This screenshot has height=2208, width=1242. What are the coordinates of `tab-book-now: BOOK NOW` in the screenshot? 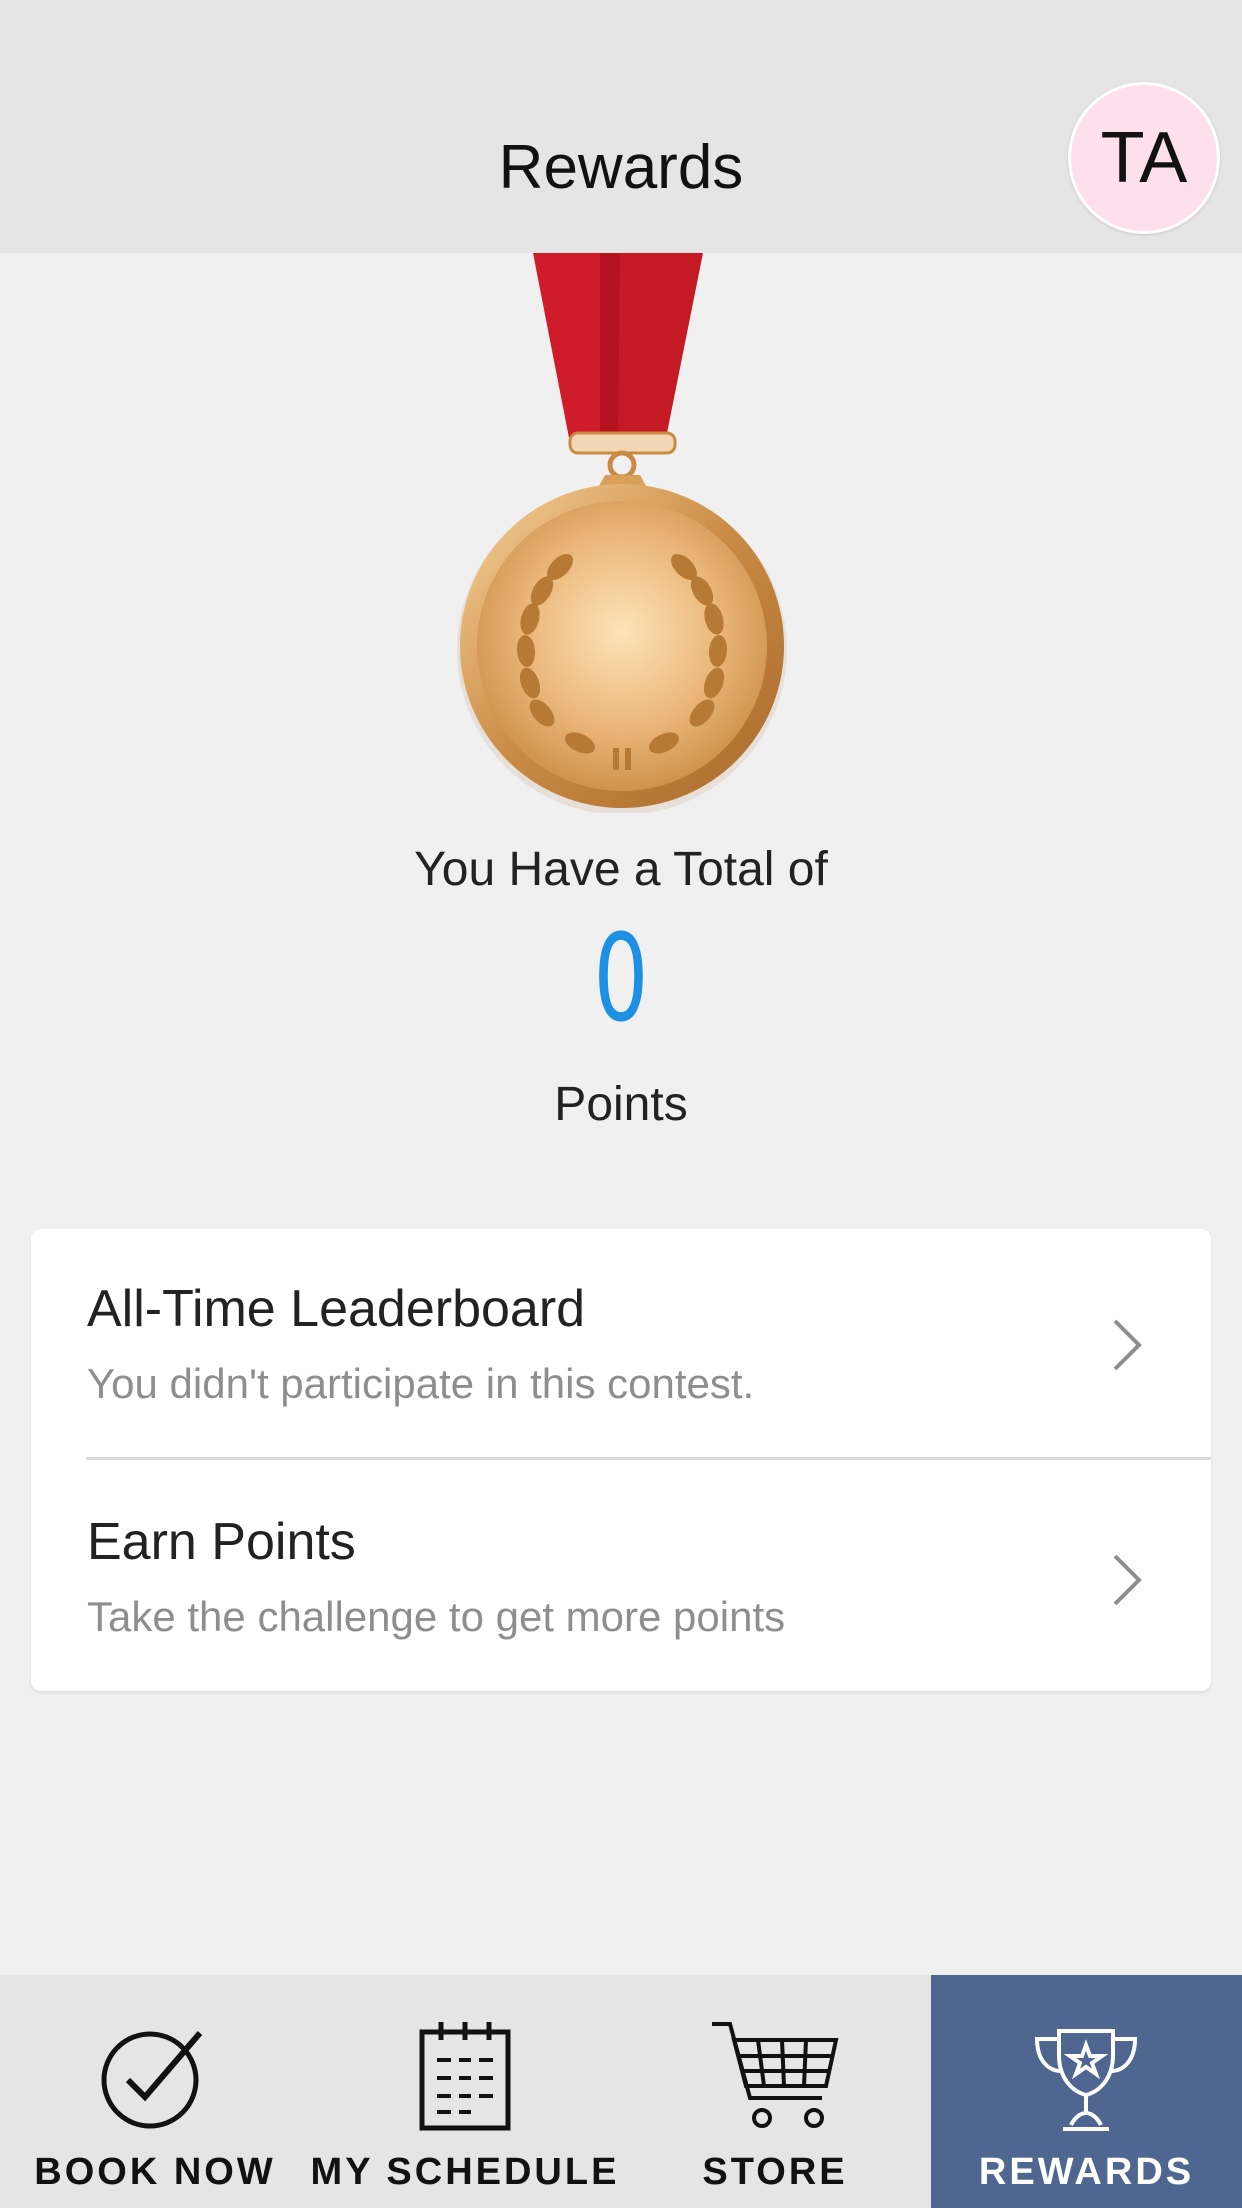 It's located at (155, 2091).